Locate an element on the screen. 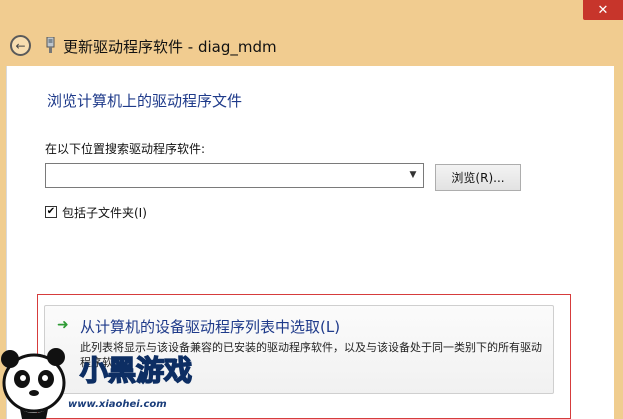 This screenshot has height=419, width=623. include-subfolders-option: ✔ 包括子文件夹(I) is located at coordinates (96, 212).